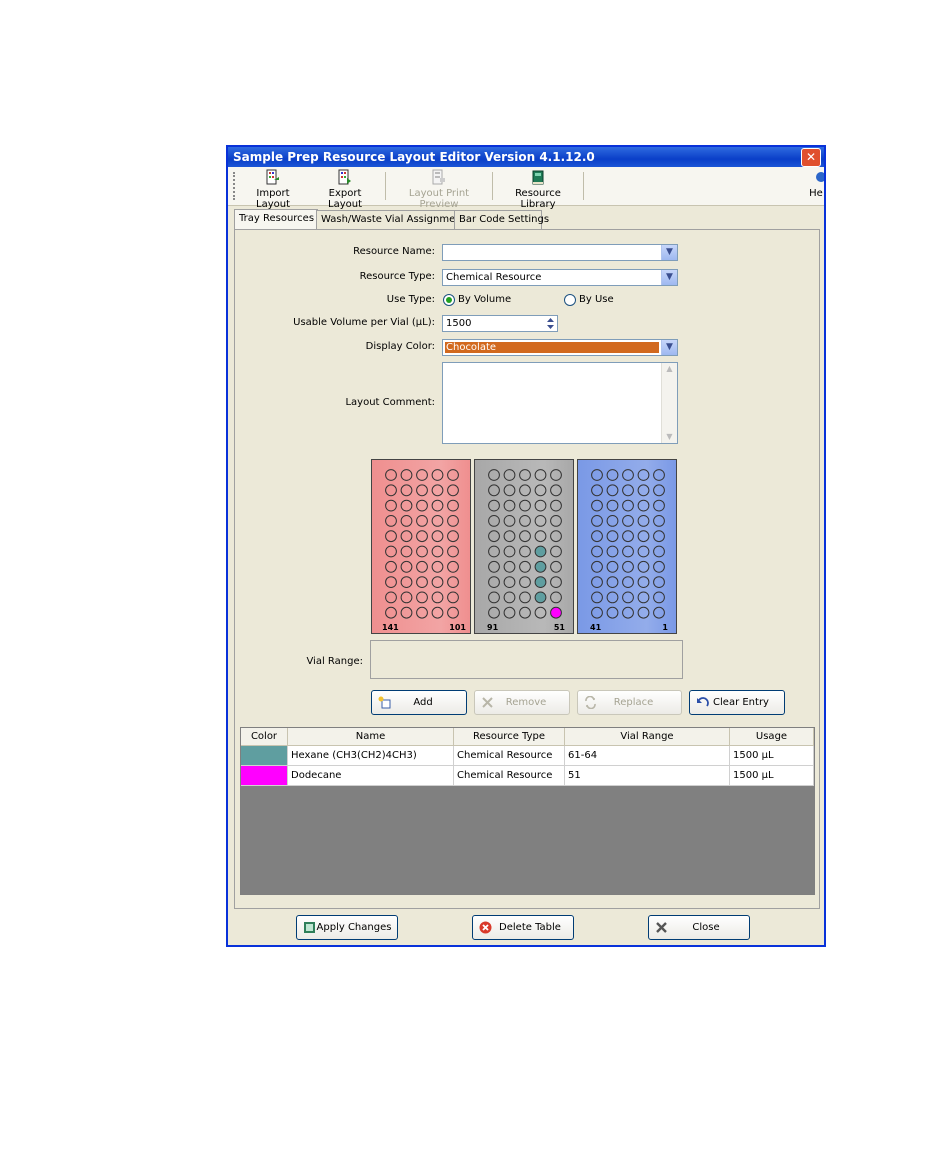 Image resolution: width=950 pixels, height=1157 pixels. I want to click on scroll-down-icon: ▼, so click(669, 437).